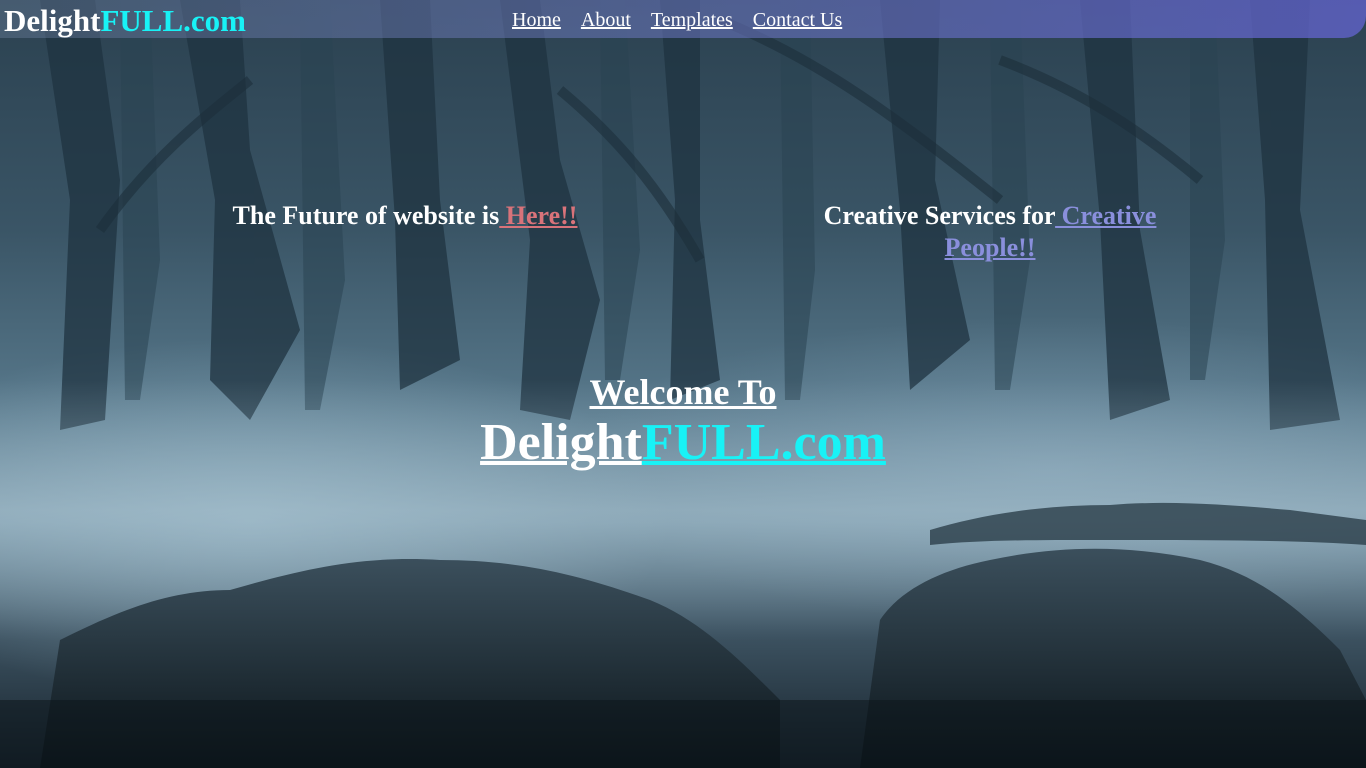  I want to click on nav-link-about: About, so click(606, 20).